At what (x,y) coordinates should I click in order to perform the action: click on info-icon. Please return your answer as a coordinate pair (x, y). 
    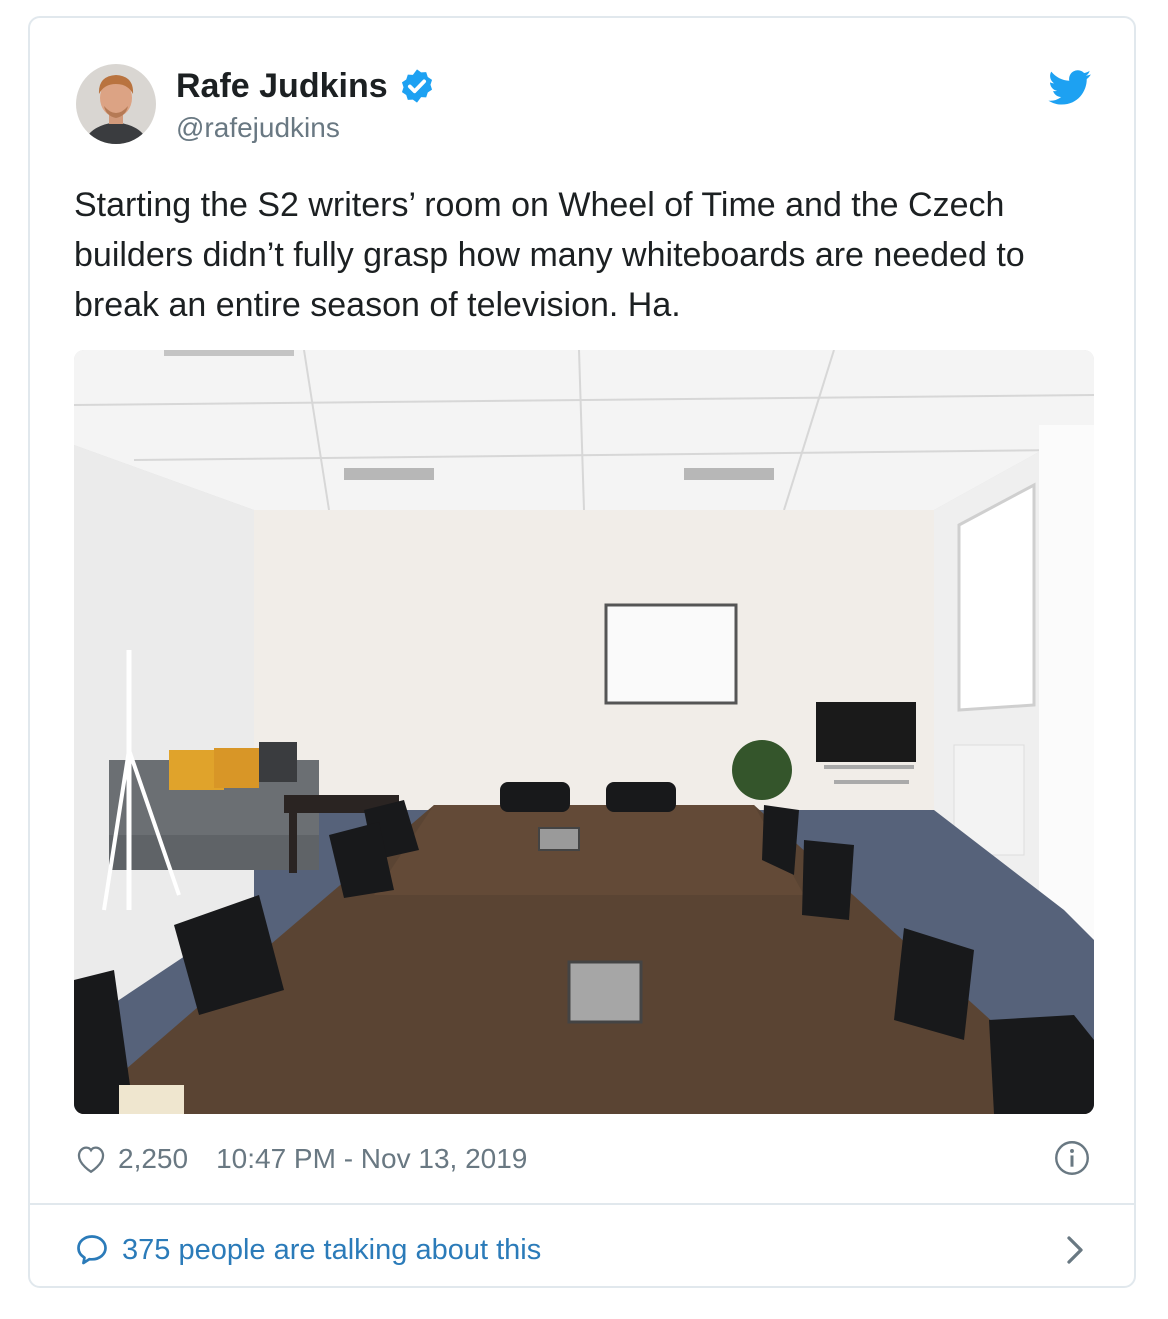
    Looking at the image, I should click on (1072, 1158).